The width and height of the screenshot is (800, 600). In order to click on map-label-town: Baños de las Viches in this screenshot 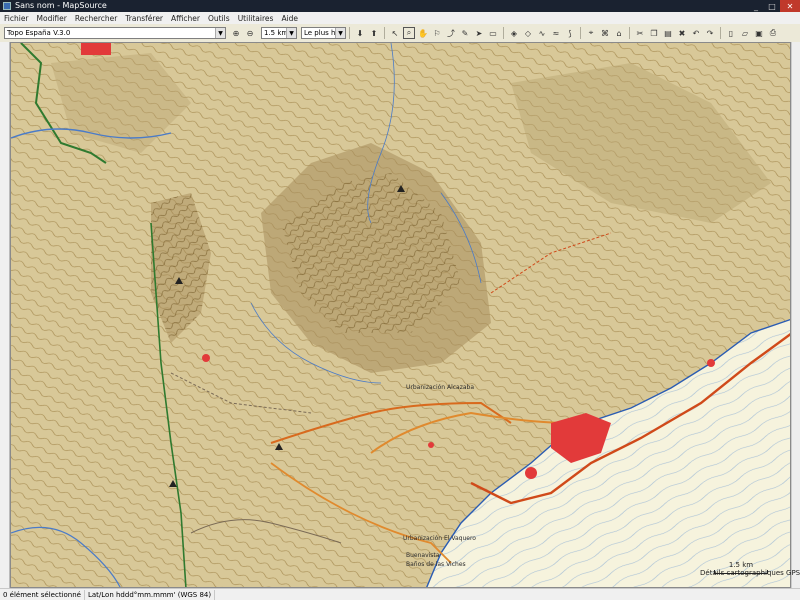, I will do `click(436, 564)`.